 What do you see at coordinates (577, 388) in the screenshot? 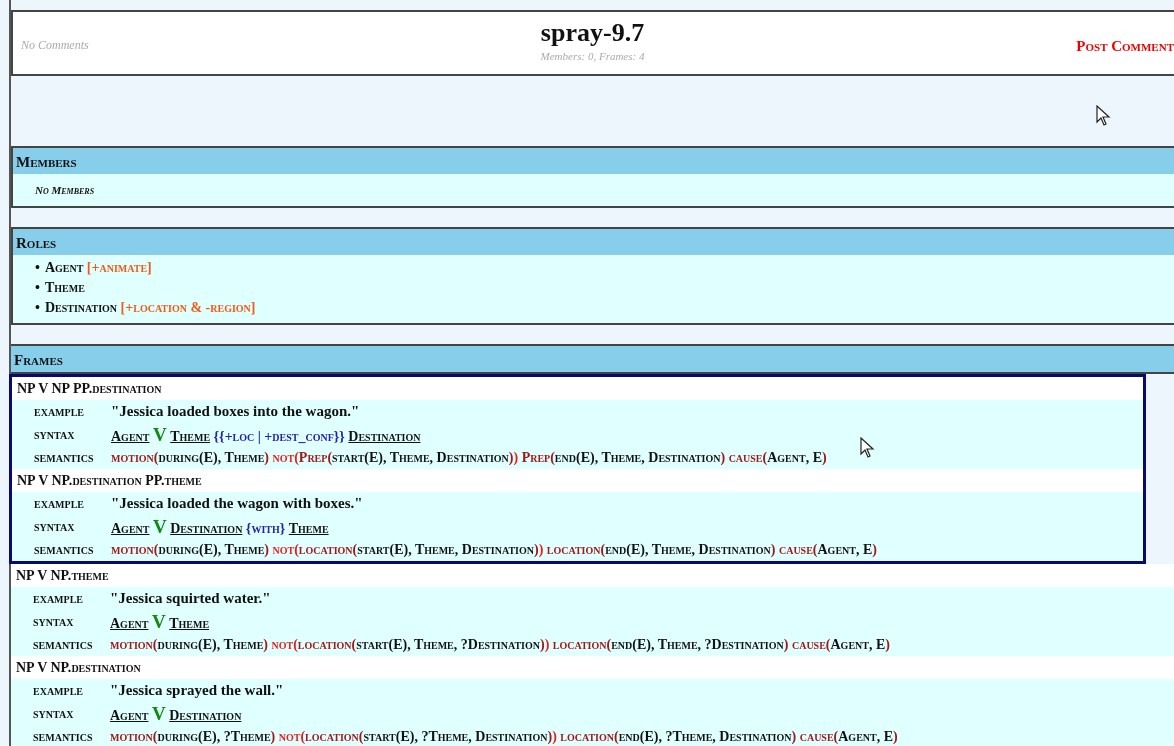
I see `frame-description: NP V NP PP.destination` at bounding box center [577, 388].